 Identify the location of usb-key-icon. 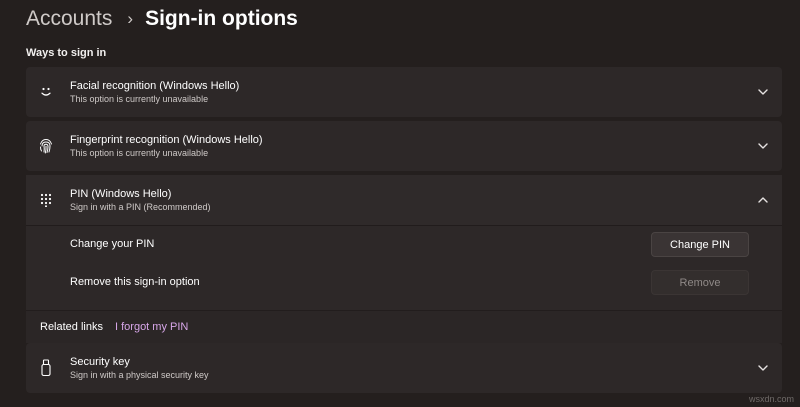
(46, 368).